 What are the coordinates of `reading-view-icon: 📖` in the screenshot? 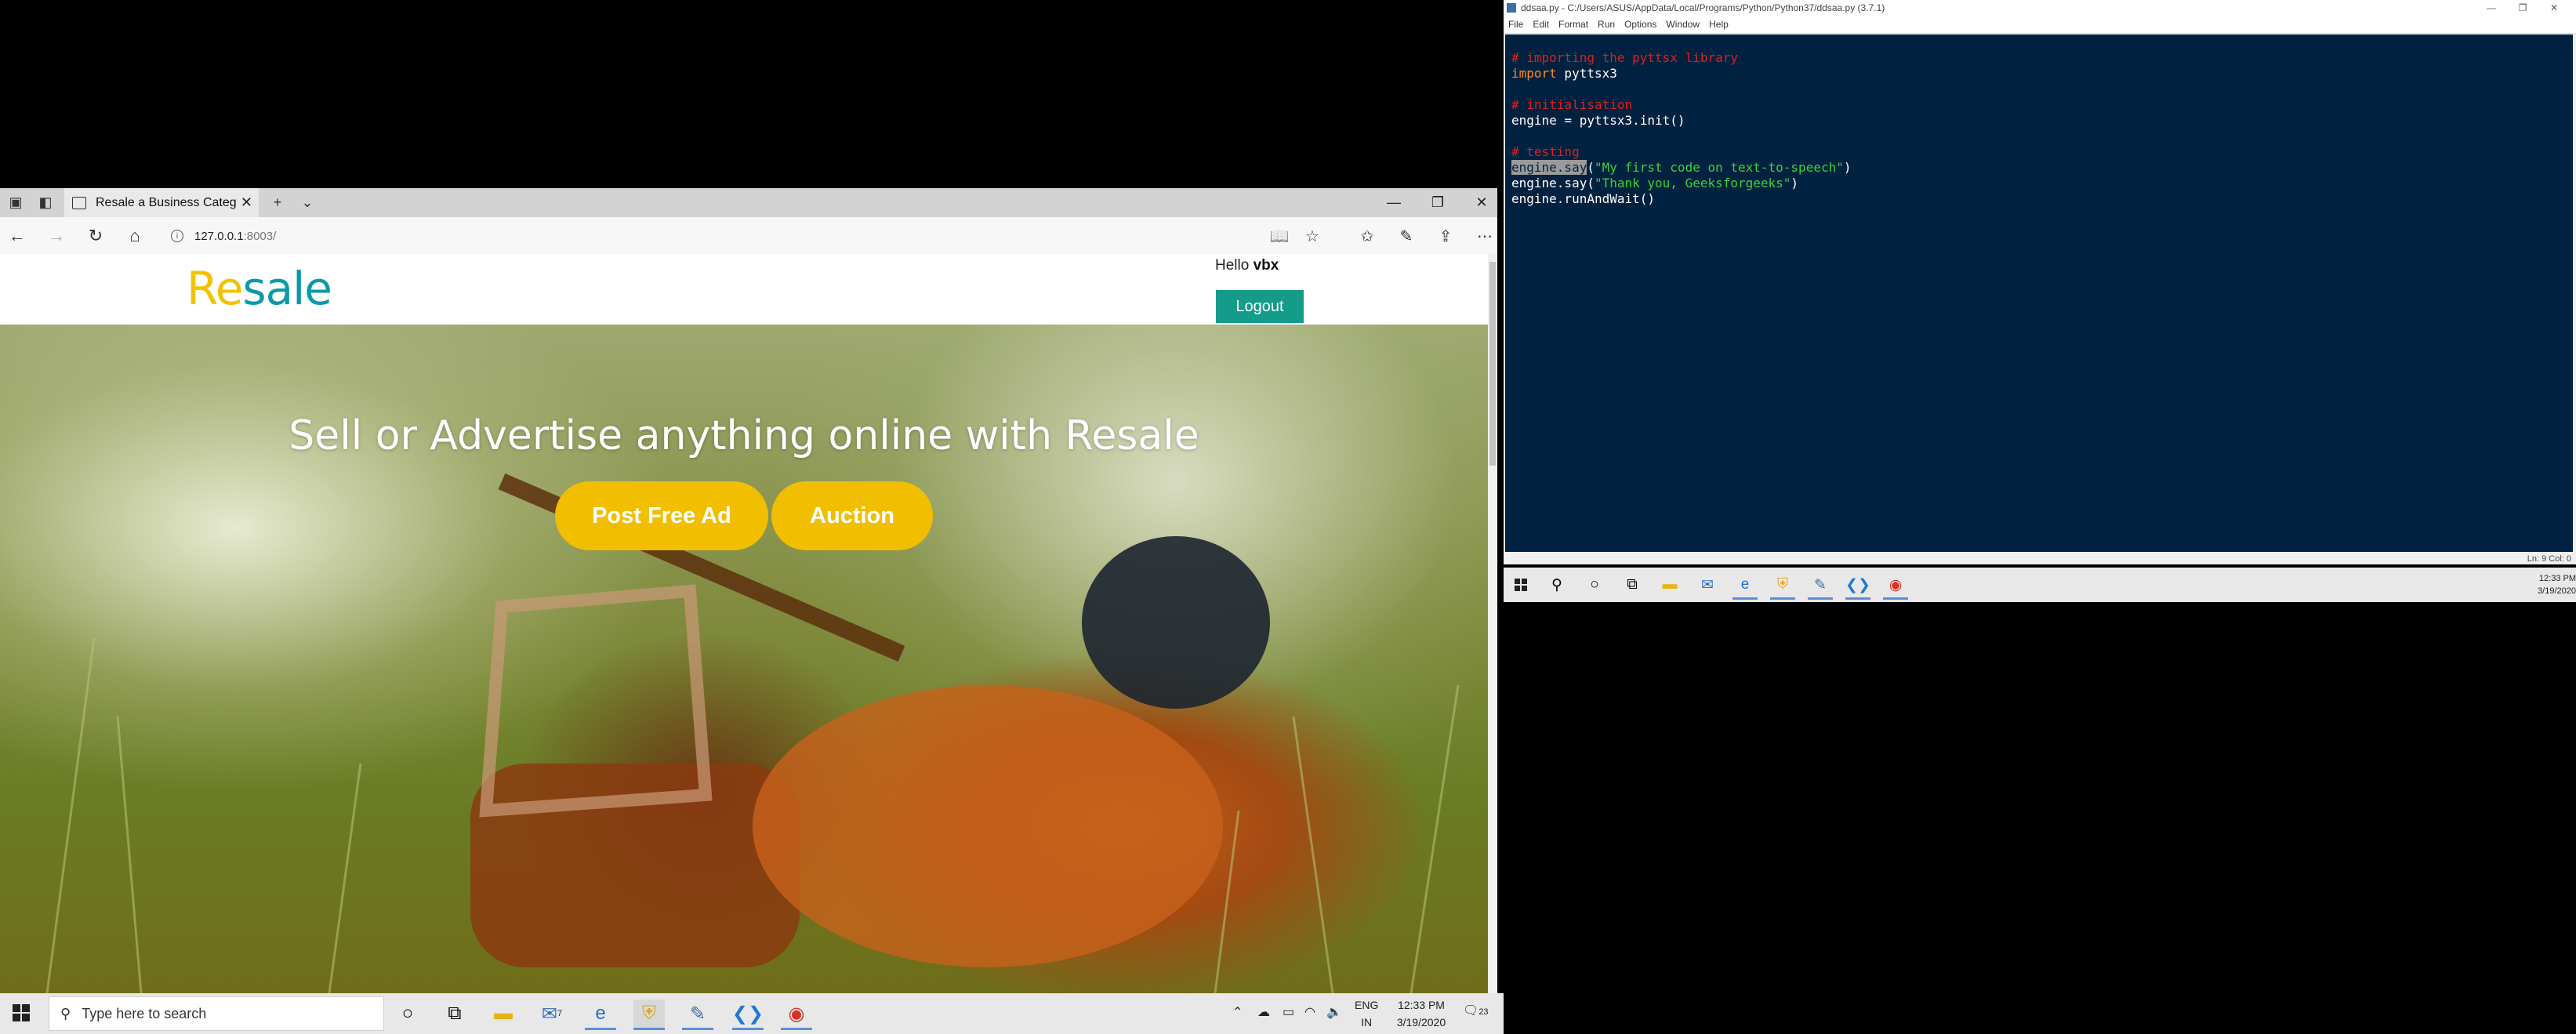 It's located at (1280, 236).